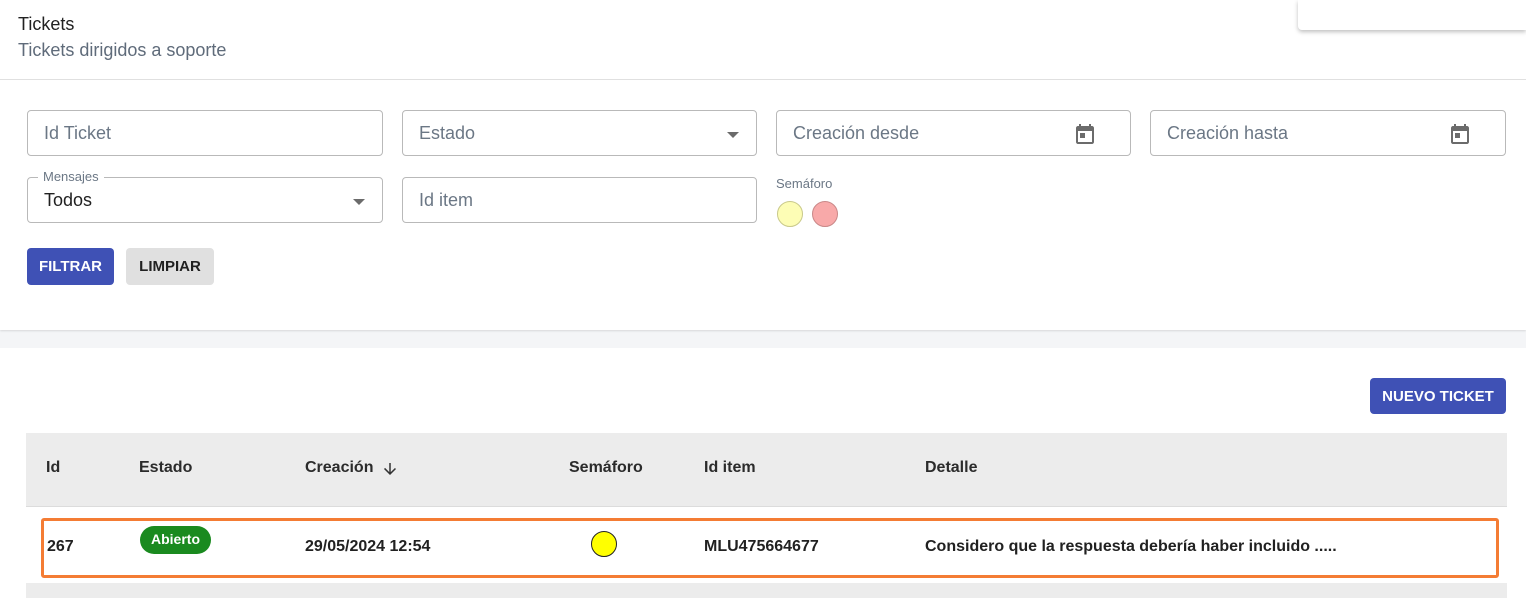  What do you see at coordinates (390, 469) in the screenshot?
I see `arrow-down-icon` at bounding box center [390, 469].